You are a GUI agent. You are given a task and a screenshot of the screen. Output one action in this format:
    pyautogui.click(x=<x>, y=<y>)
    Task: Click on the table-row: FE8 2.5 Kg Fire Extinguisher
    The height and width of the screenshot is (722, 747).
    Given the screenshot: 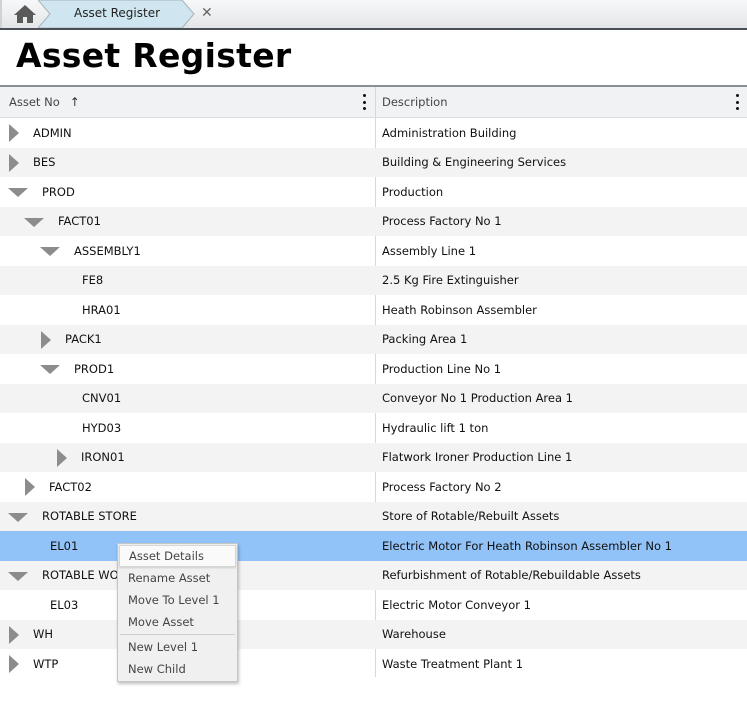 What is the action you would take?
    pyautogui.click(x=373, y=280)
    